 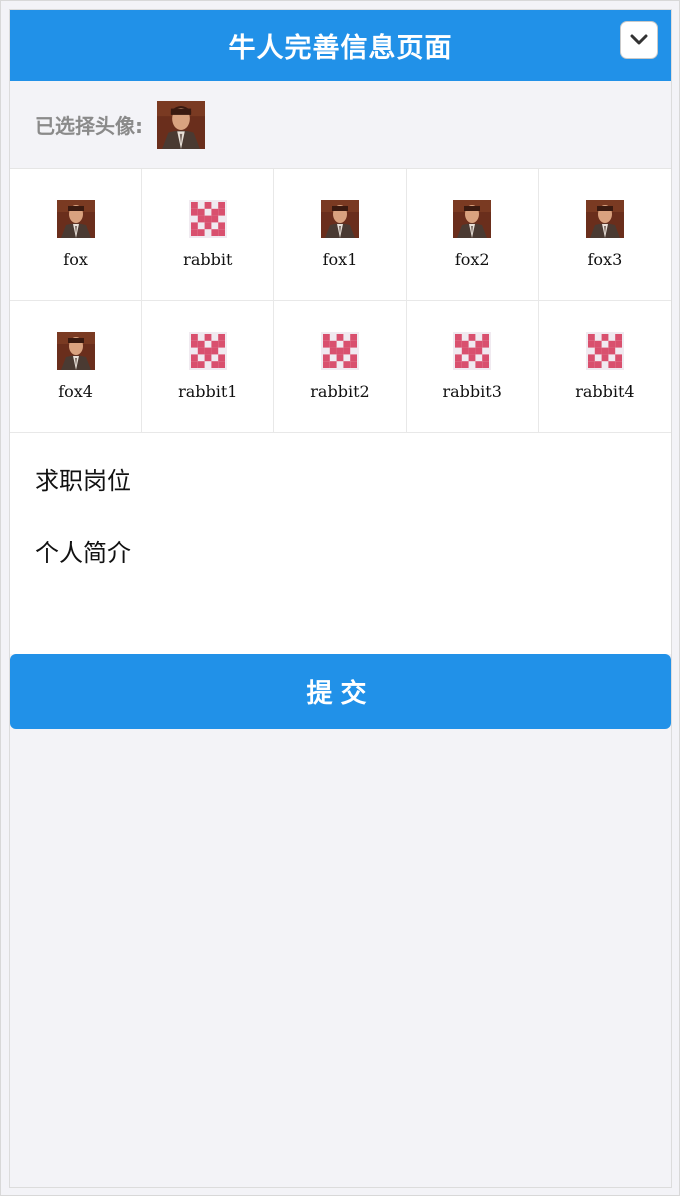 I want to click on personal-intro-label: 个人简介, so click(x=83, y=550).